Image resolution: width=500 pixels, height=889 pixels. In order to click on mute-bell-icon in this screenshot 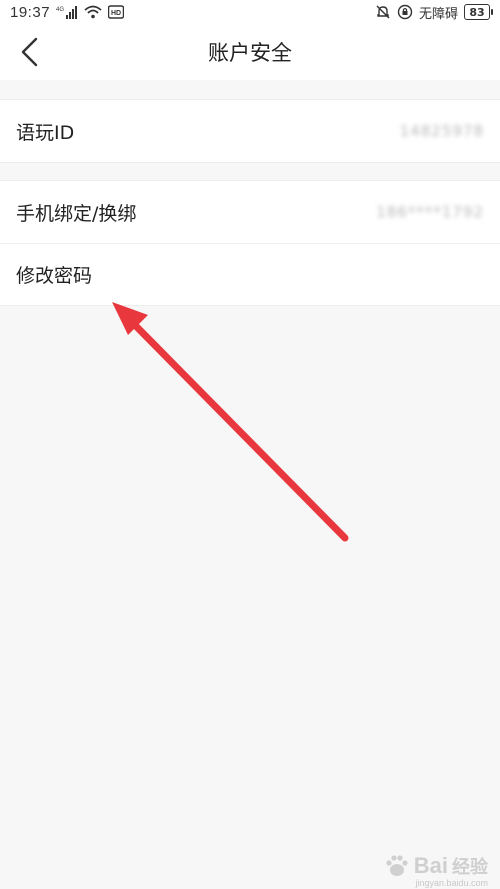, I will do `click(383, 12)`.